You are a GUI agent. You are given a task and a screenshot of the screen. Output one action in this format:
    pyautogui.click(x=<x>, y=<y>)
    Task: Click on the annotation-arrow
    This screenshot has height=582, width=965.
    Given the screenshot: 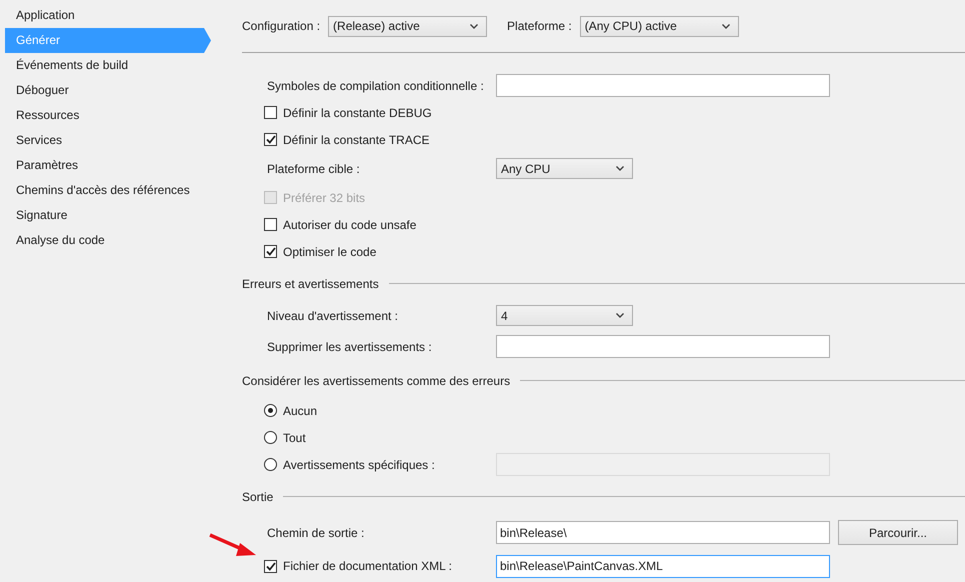 What is the action you would take?
    pyautogui.click(x=233, y=546)
    